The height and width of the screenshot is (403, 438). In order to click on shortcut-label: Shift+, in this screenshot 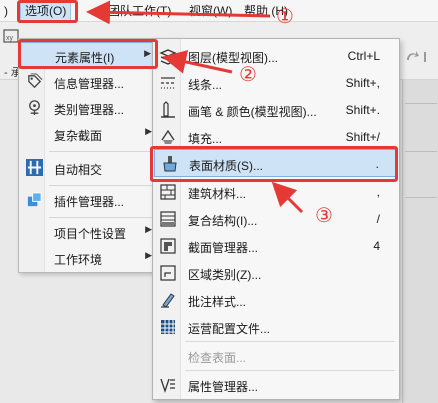, I will do `click(362, 83)`.